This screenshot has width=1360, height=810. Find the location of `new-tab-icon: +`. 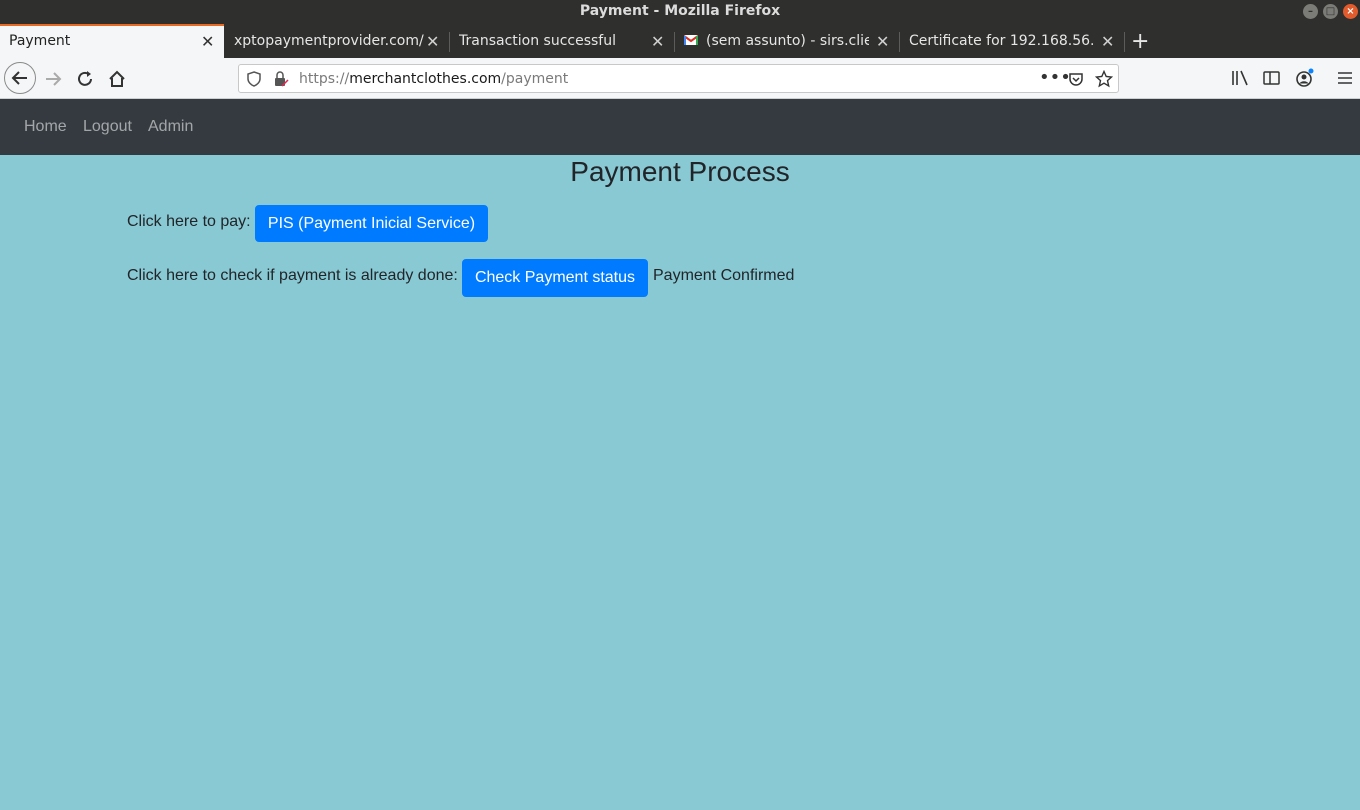

new-tab-icon: + is located at coordinates (1140, 41).